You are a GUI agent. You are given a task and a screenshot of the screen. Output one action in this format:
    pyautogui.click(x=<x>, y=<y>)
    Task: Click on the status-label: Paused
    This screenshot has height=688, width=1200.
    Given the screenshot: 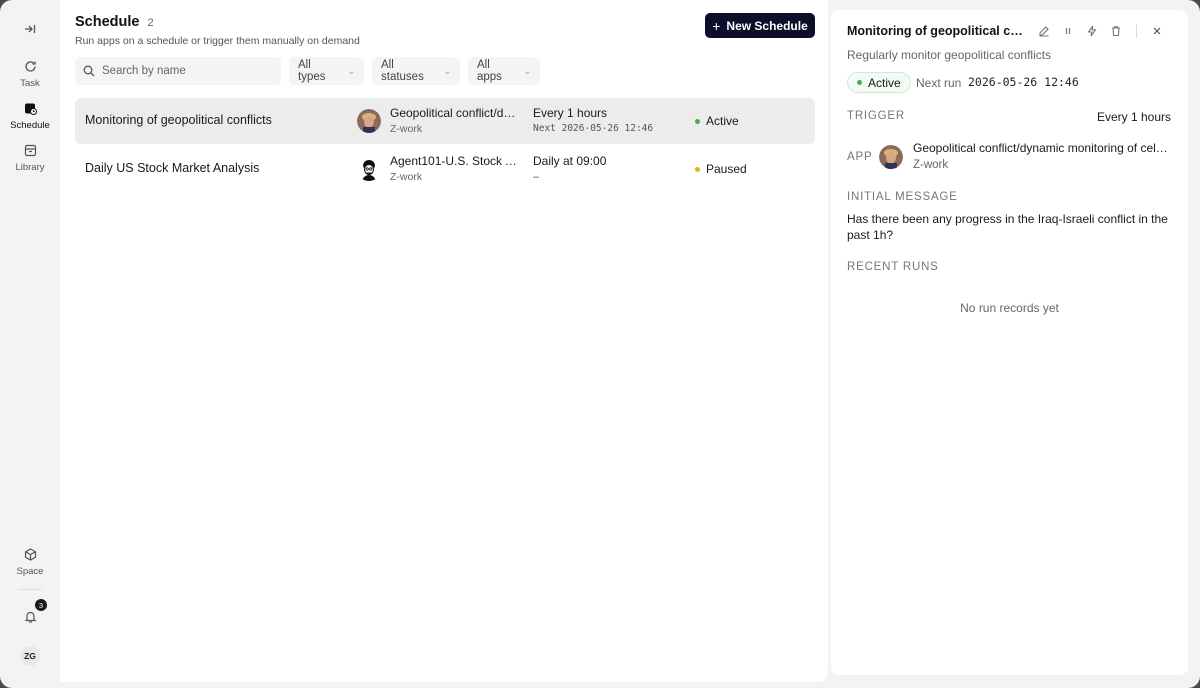 What is the action you would take?
    pyautogui.click(x=726, y=169)
    